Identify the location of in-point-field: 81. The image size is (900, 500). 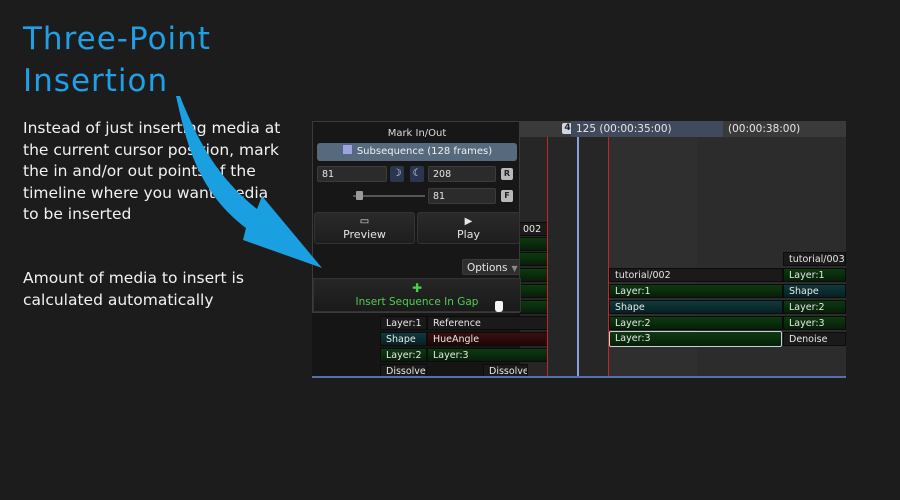
(352, 174).